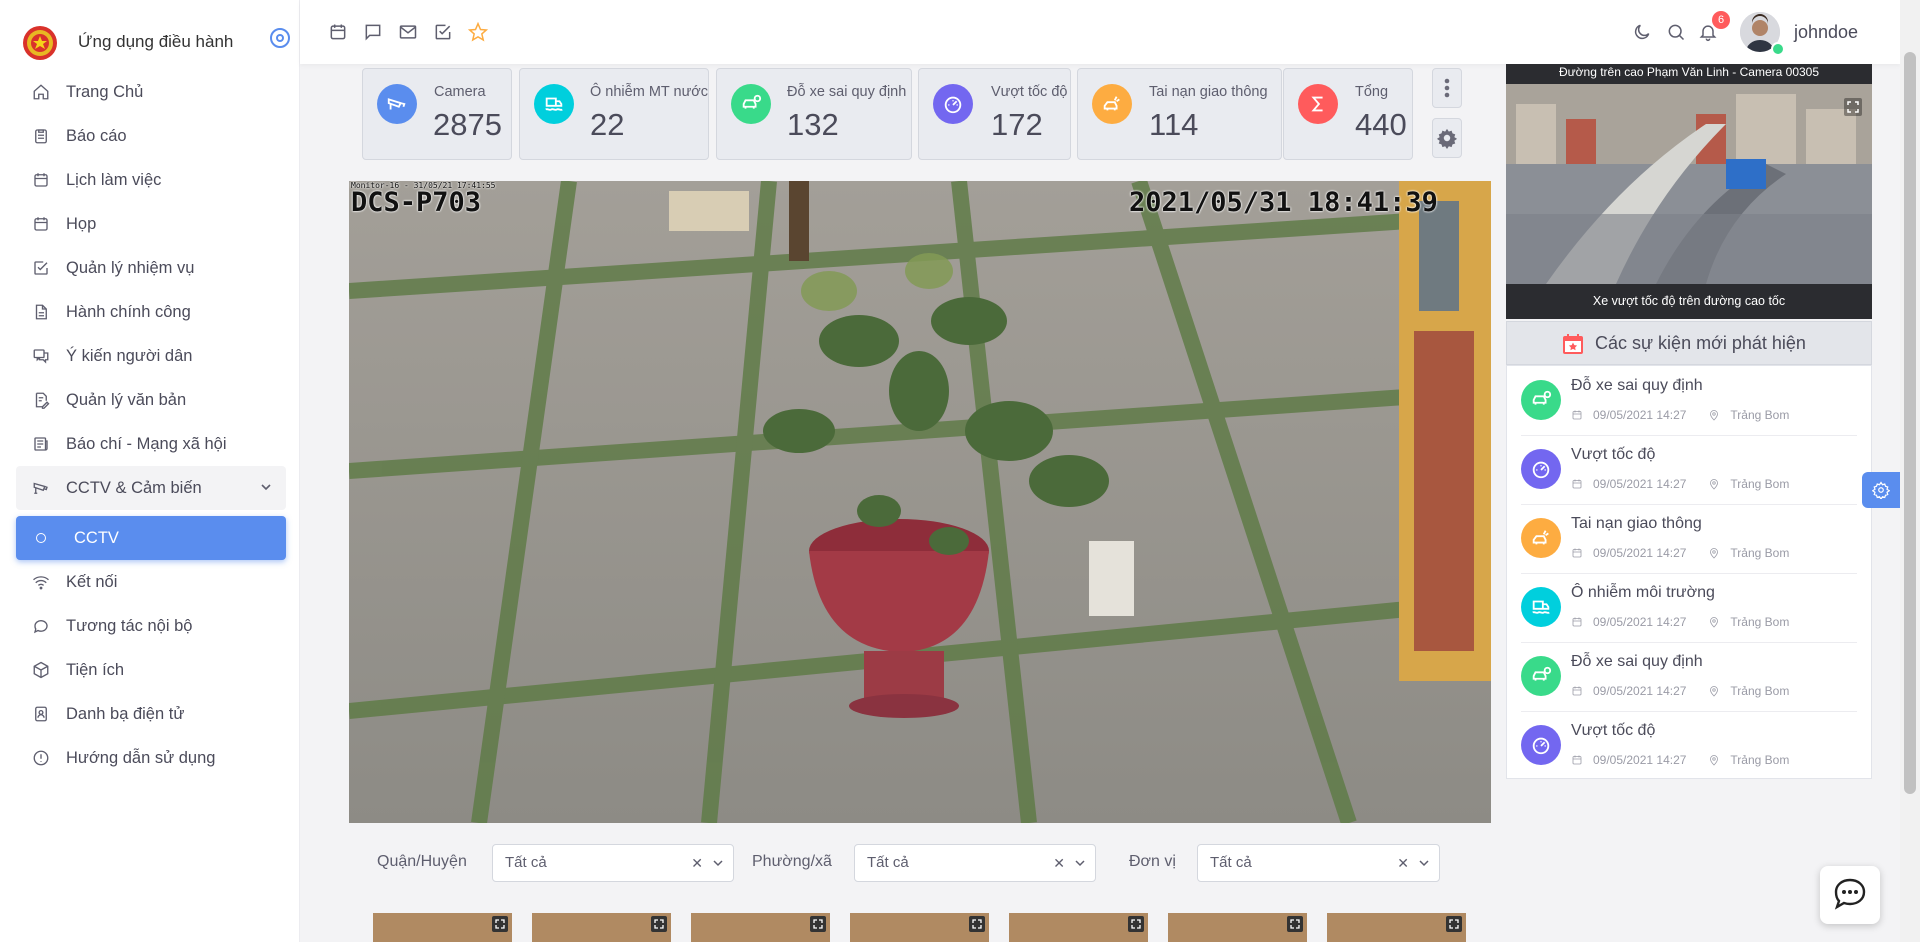 The width and height of the screenshot is (1920, 942). Describe the element at coordinates (41, 714) in the screenshot. I see `contacts-icon` at that location.